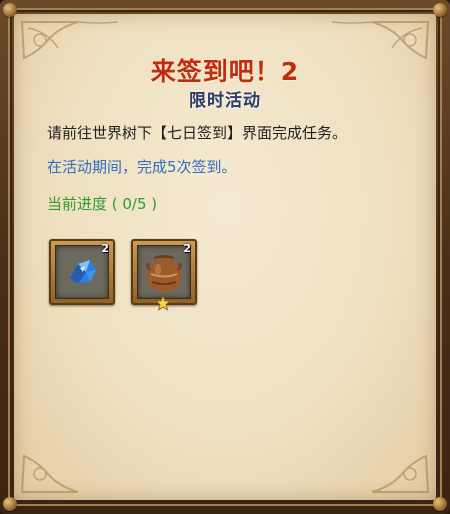  I want to click on quest-requirement: 在活动期间，完成5次签到。, so click(142, 167).